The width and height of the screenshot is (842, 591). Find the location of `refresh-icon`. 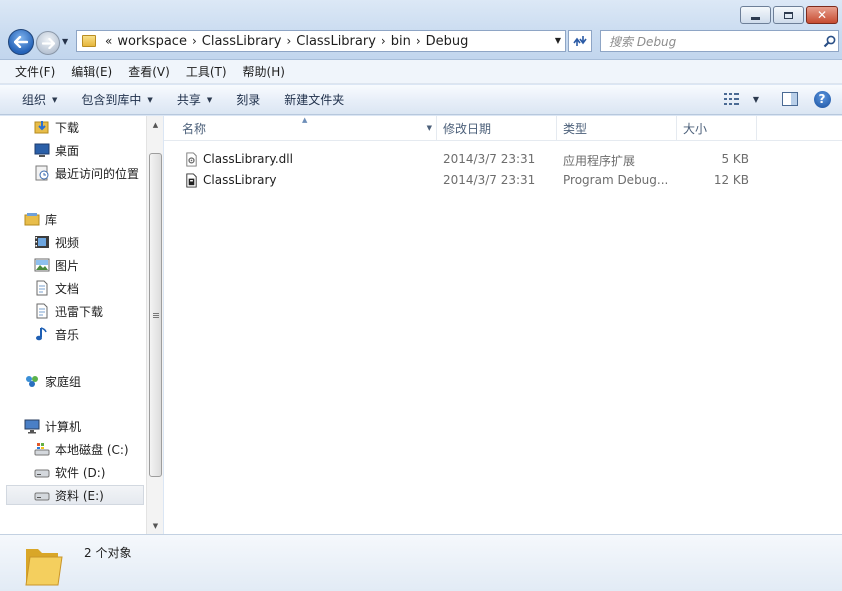

refresh-icon is located at coordinates (580, 41).